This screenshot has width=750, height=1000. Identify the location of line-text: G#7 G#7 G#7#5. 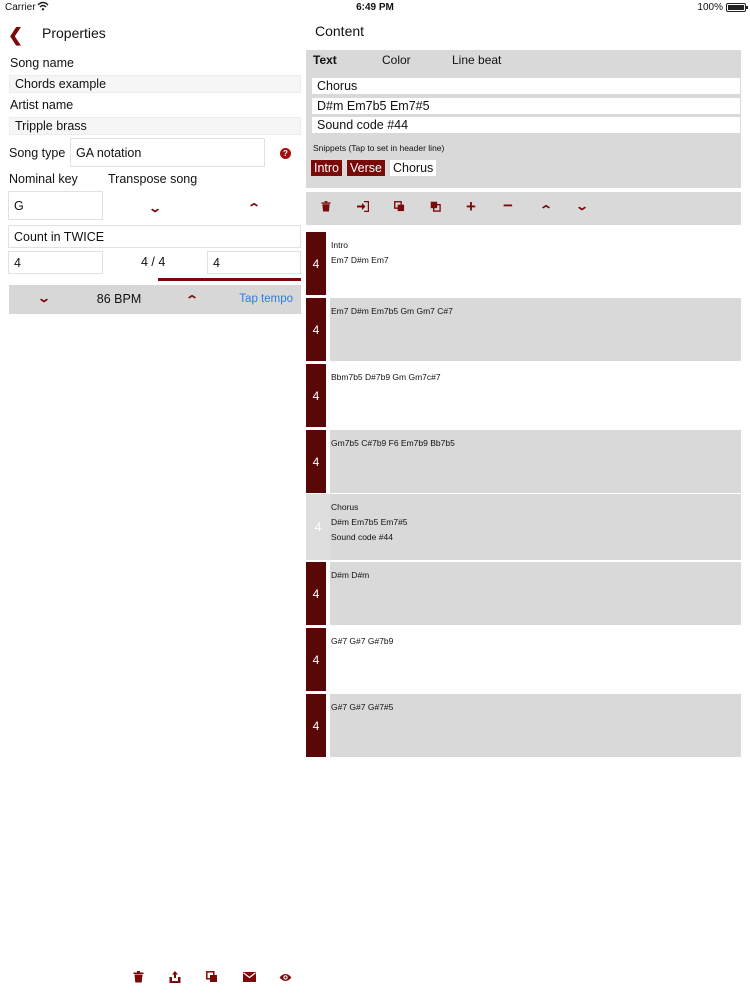
(535, 725).